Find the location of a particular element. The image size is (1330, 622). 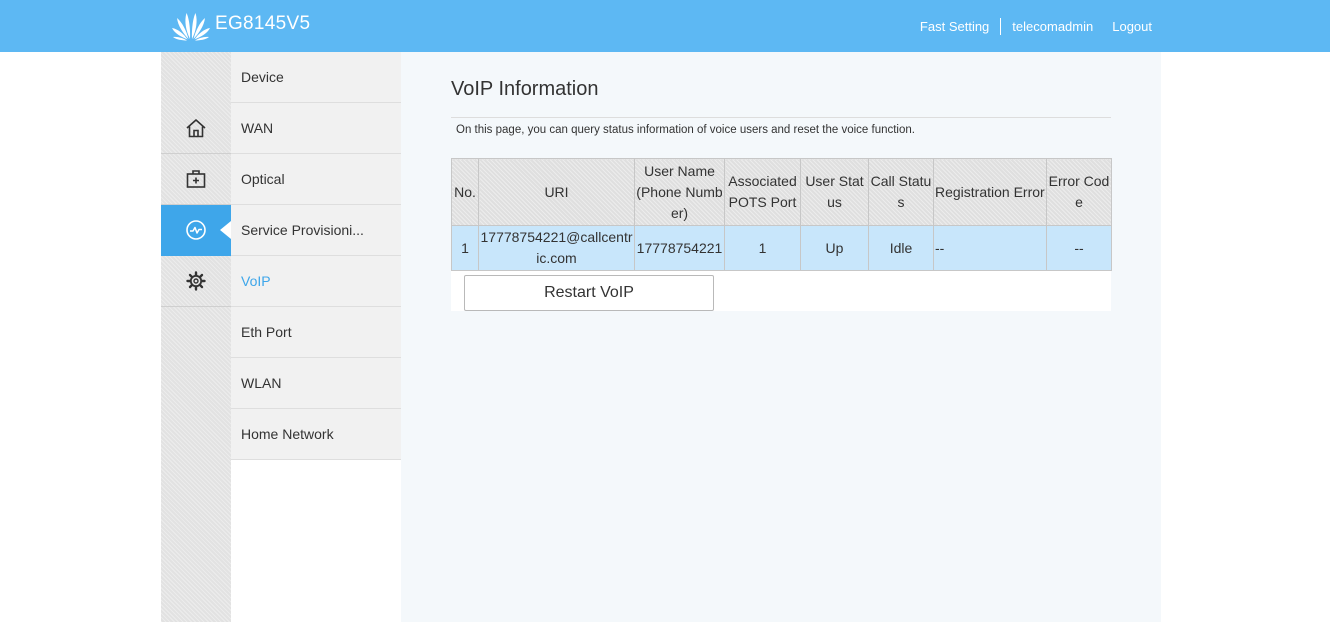

column-header-registration-error: Registration Error is located at coordinates (990, 192).